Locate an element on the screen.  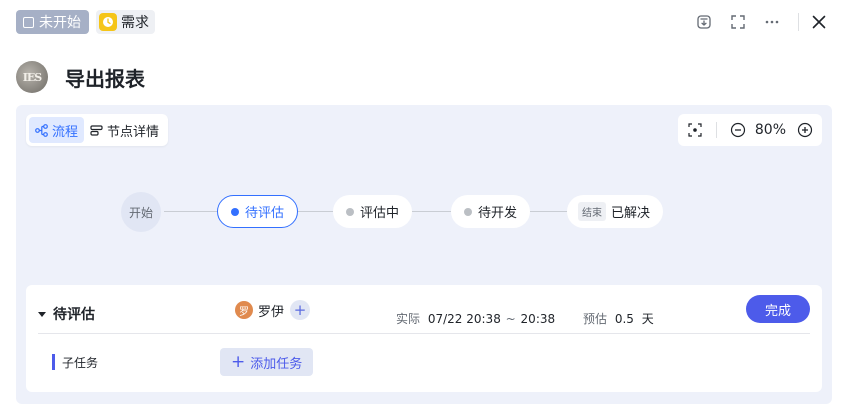
top-bar: 未开始 需求 is located at coordinates (421, 25).